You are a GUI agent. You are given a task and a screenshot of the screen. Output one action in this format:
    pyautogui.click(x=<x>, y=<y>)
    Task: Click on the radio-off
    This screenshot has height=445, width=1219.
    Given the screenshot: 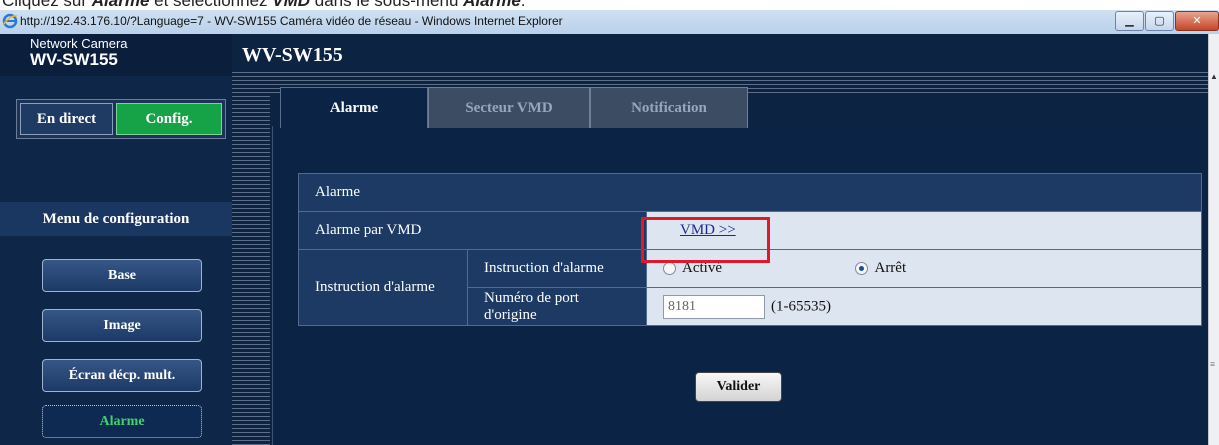 What is the action you would take?
    pyautogui.click(x=862, y=269)
    